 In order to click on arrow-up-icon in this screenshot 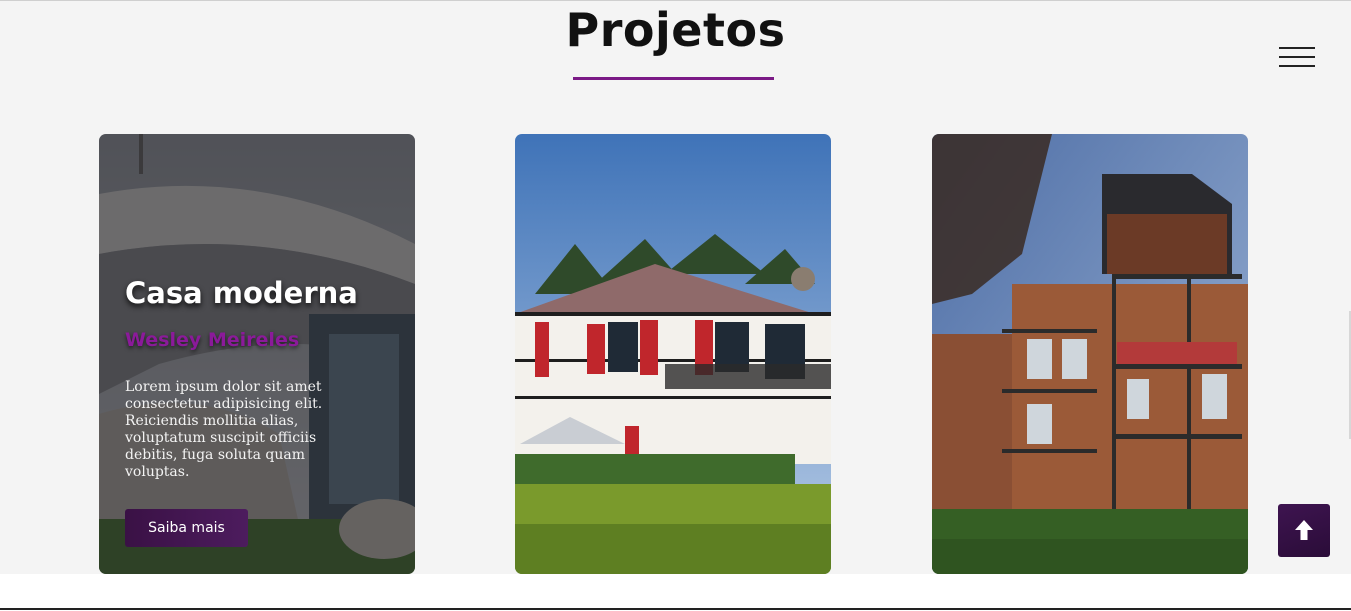, I will do `click(1304, 530)`.